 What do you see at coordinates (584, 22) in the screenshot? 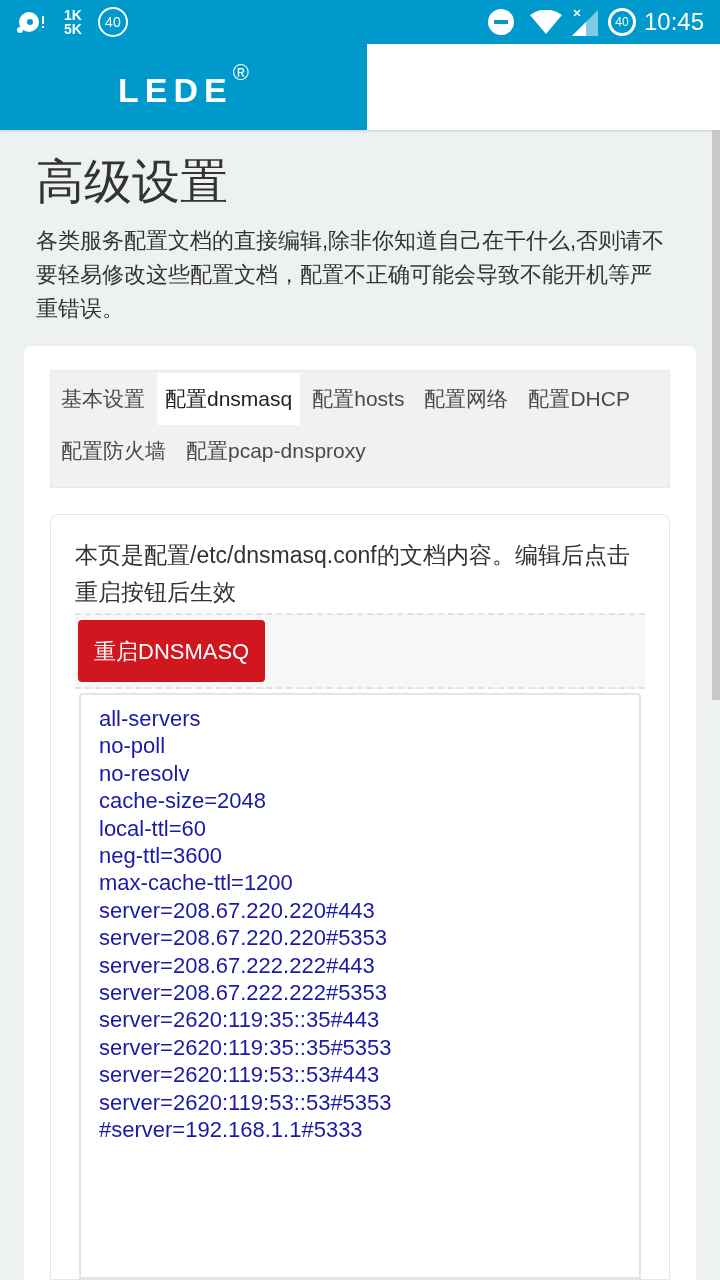
I see `signal-icon` at bounding box center [584, 22].